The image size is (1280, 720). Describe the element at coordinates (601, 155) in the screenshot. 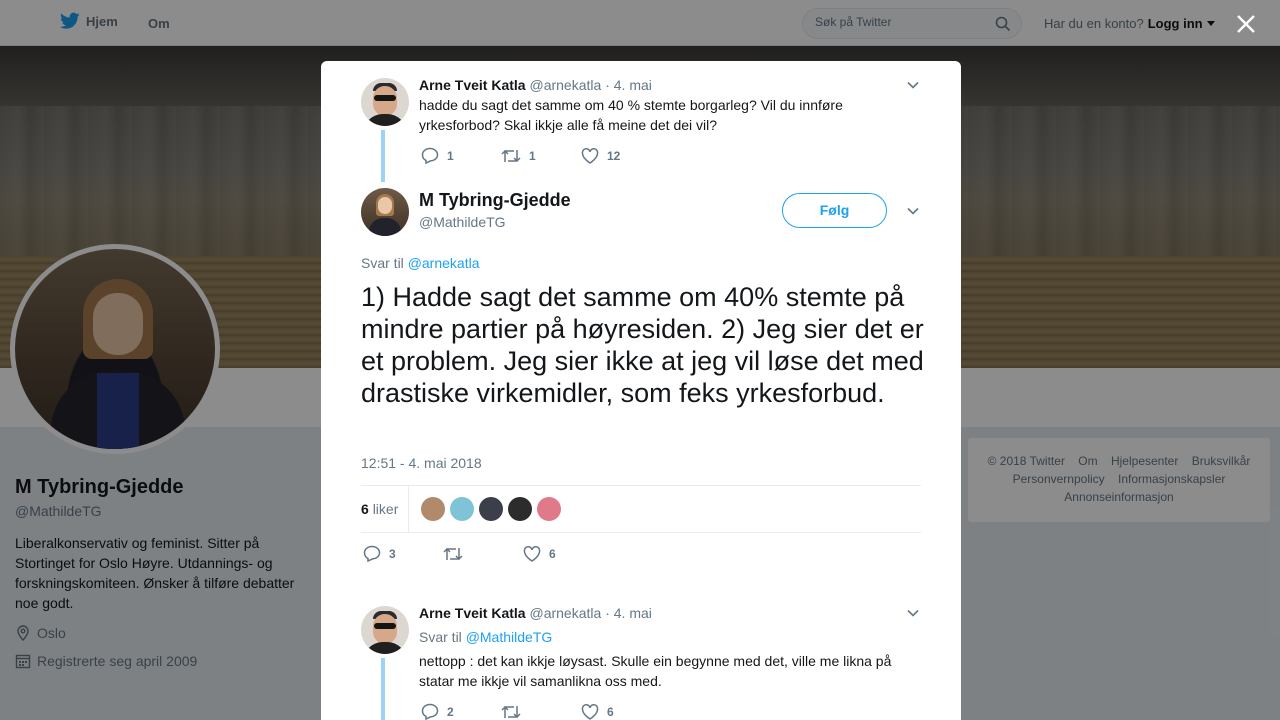

I see `like-button: 12` at that location.